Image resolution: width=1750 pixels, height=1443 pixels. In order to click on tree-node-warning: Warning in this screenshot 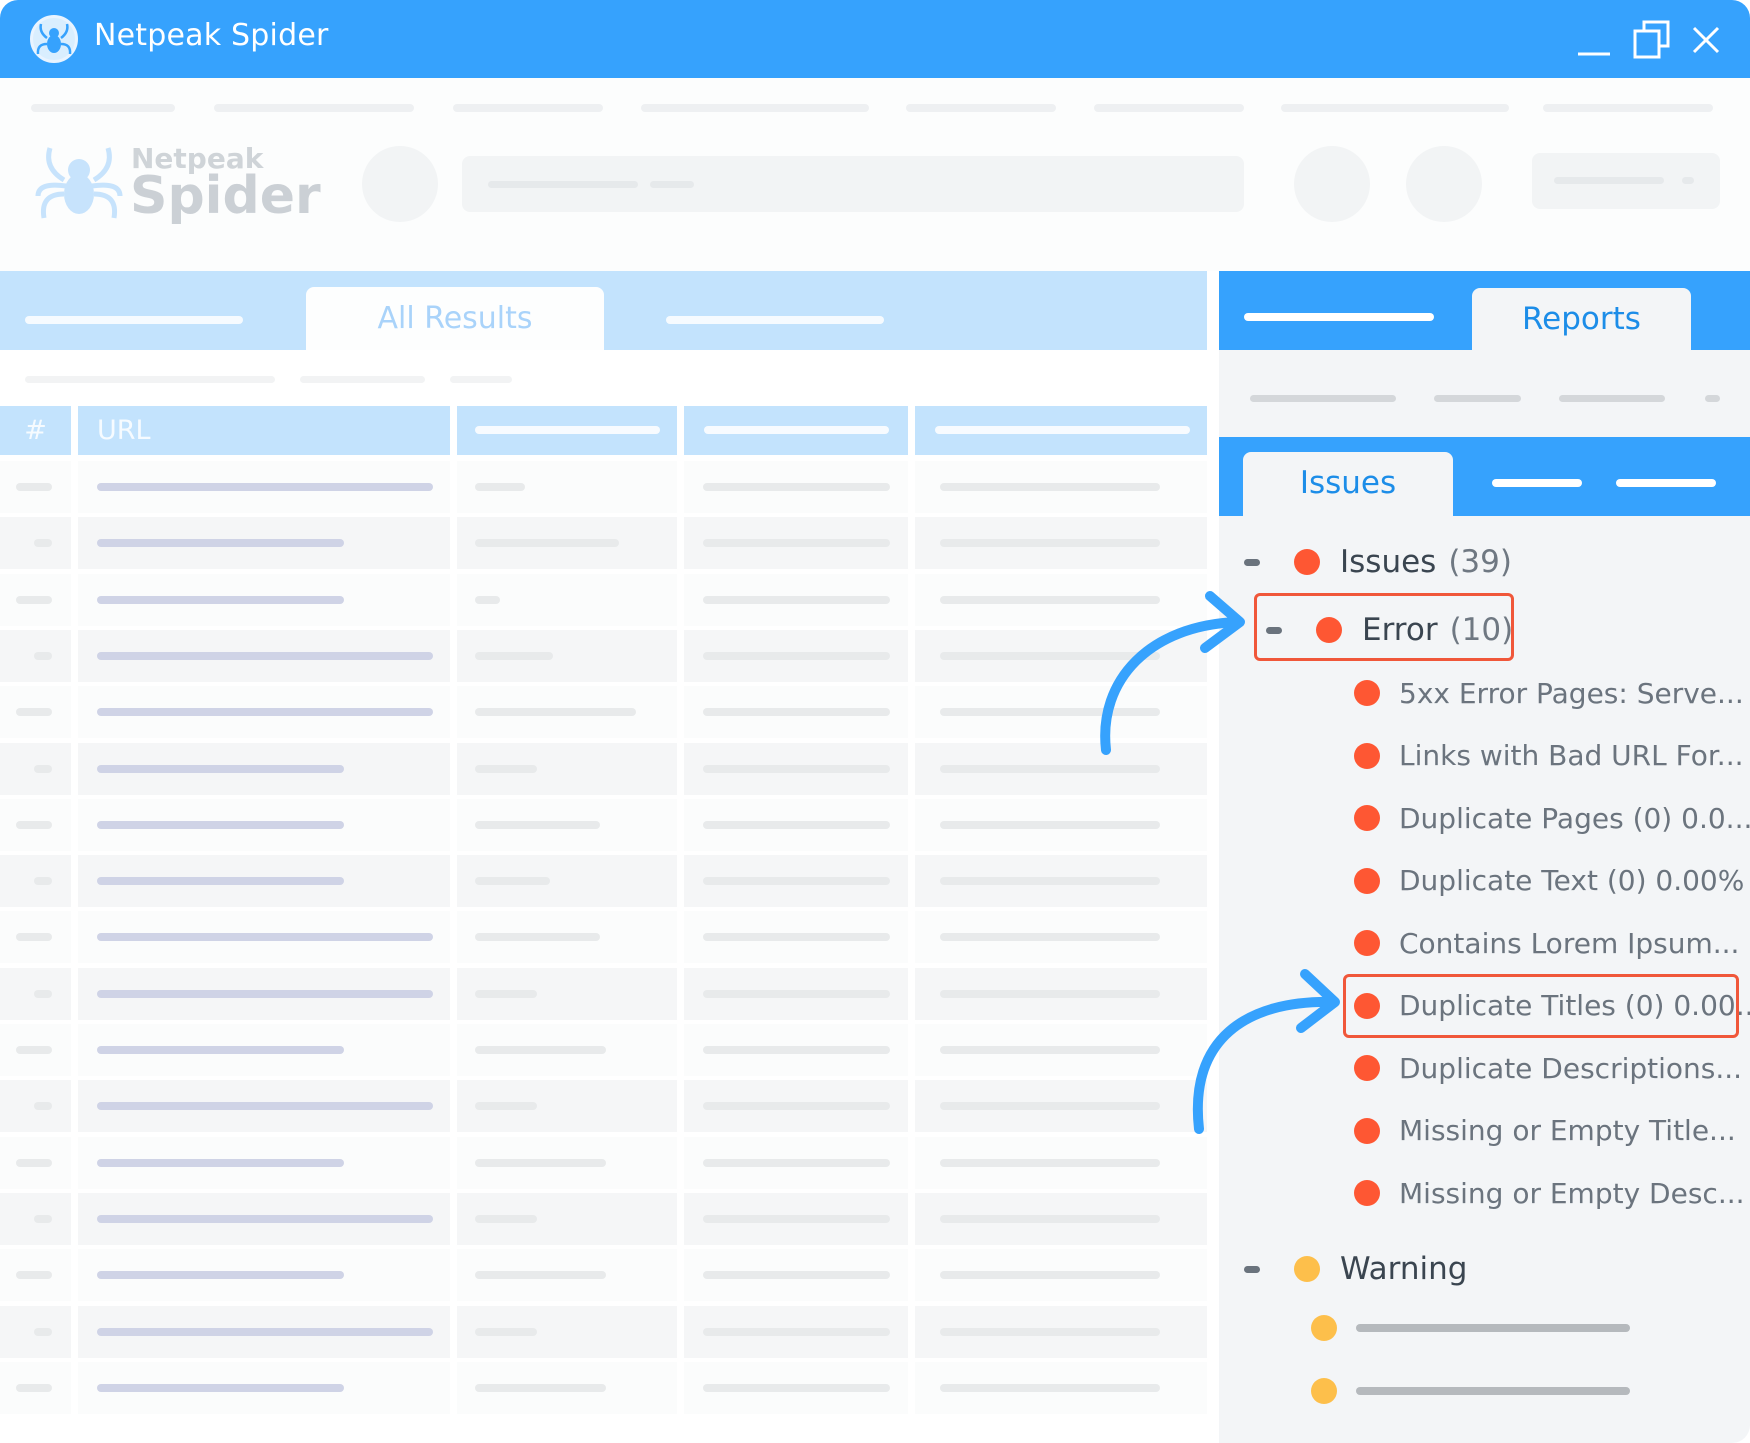, I will do `click(1355, 1269)`.